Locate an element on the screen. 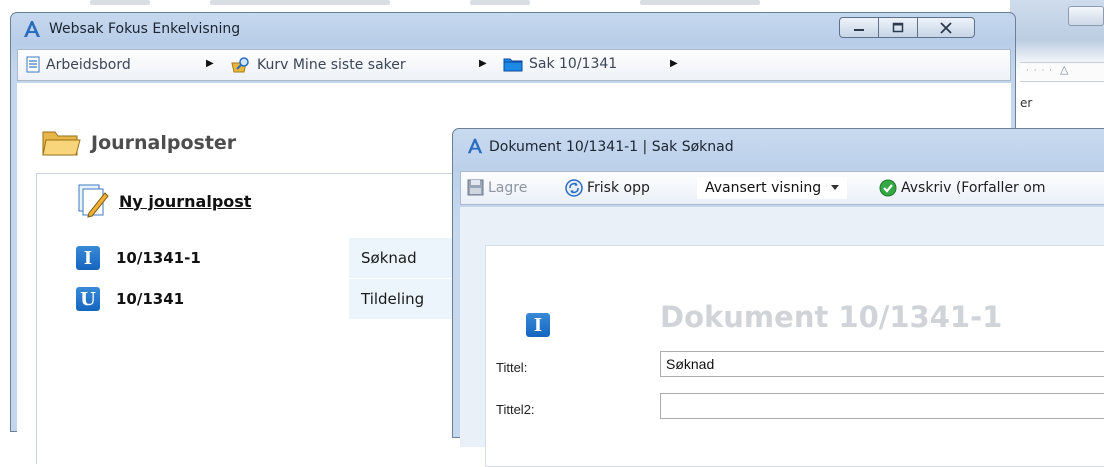  background-window-strip is located at coordinates (552, 6).